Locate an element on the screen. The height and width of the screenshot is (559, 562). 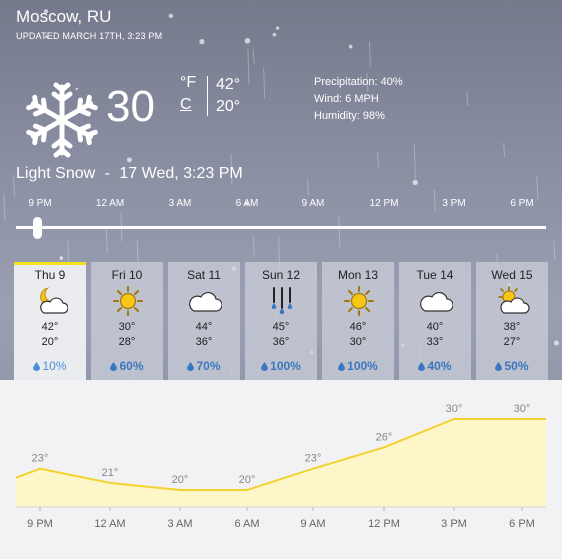
day-name: Sat 11 is located at coordinates (204, 275).